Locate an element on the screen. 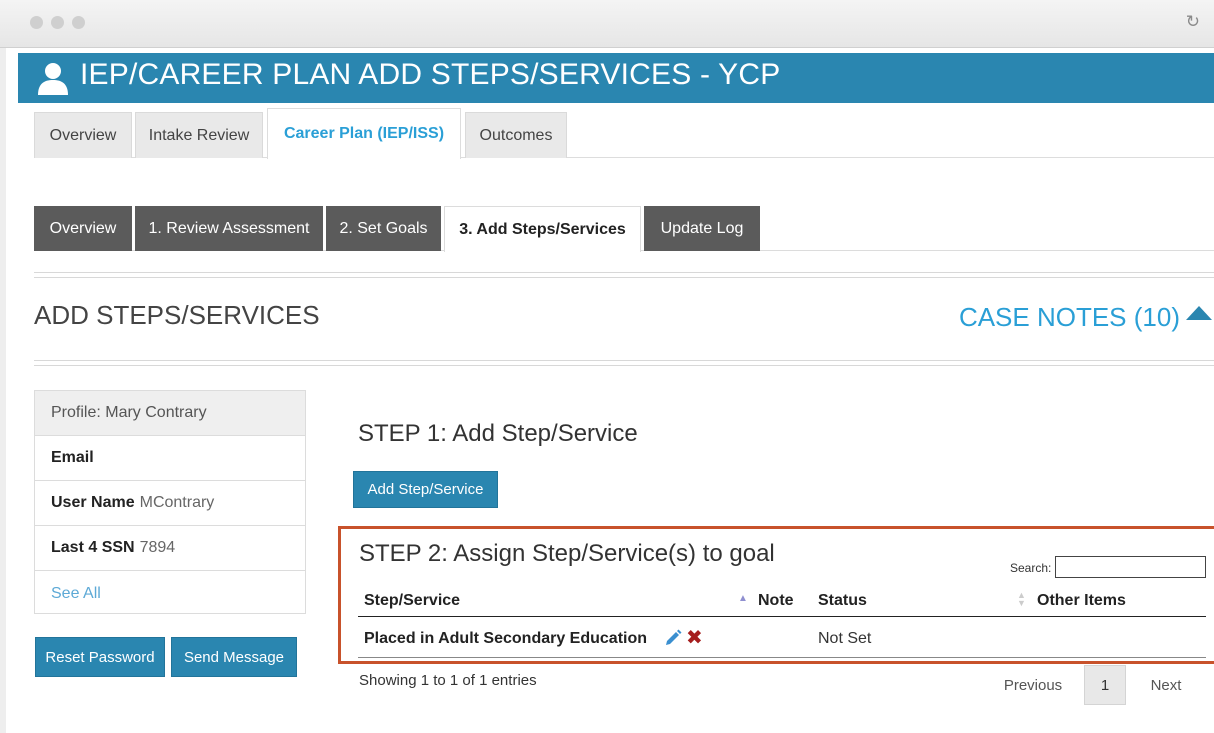  pagination-previous: Previous is located at coordinates (1033, 685).